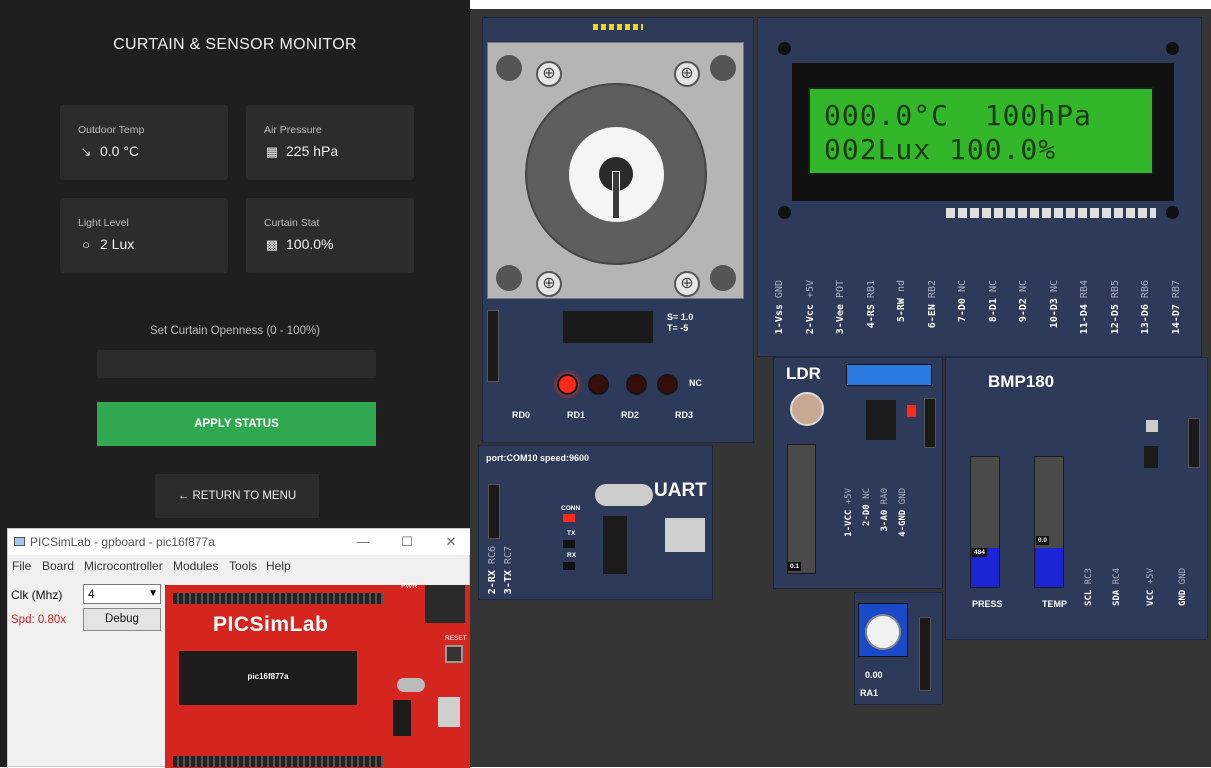  I want to click on bmp-chip, so click(1151, 457).